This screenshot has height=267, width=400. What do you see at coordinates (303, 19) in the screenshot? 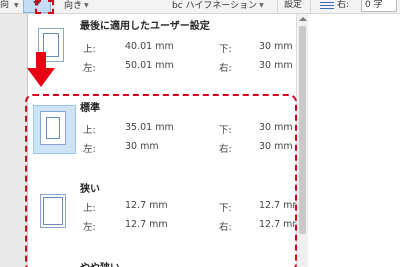
I see `scroll-up-arrow-icon` at bounding box center [303, 19].